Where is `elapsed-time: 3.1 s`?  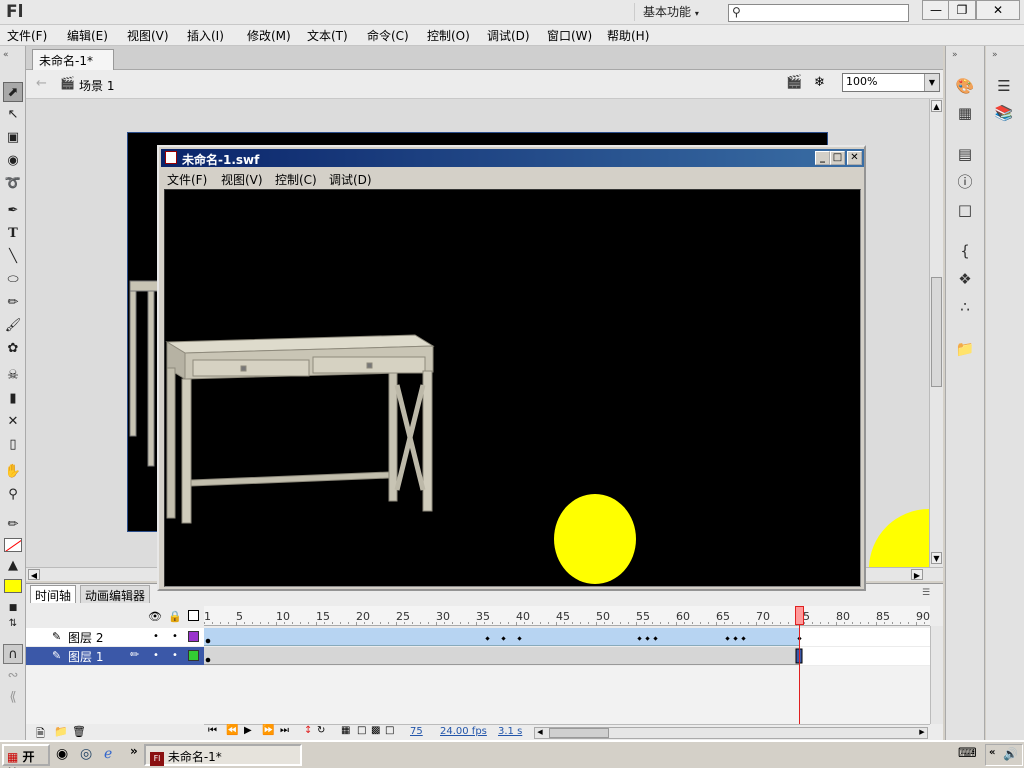
elapsed-time: 3.1 s is located at coordinates (510, 731).